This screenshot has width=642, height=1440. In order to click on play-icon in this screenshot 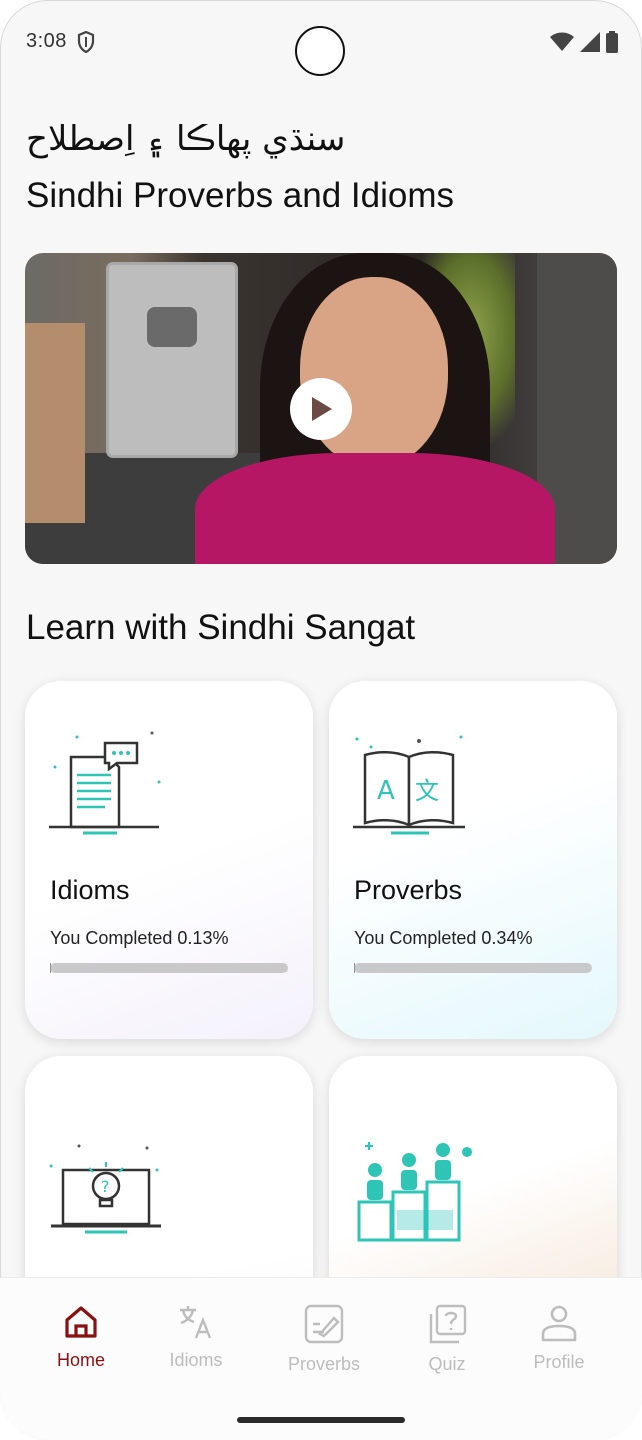, I will do `click(322, 409)`.